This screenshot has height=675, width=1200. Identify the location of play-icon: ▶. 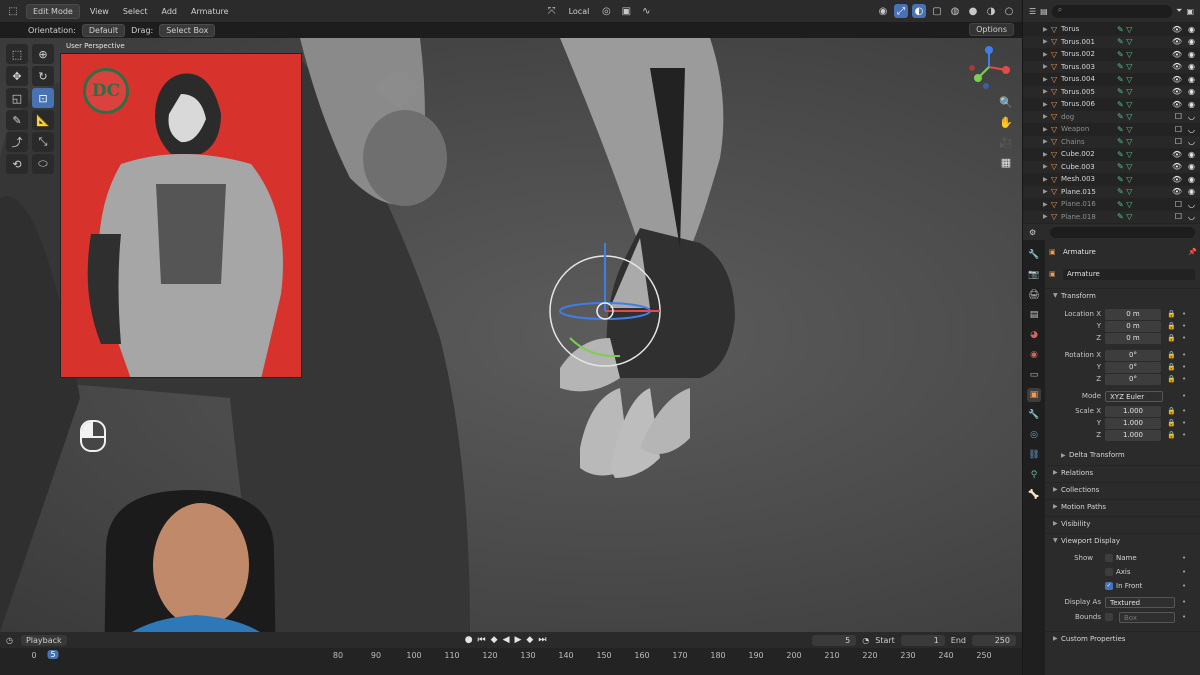
(518, 640).